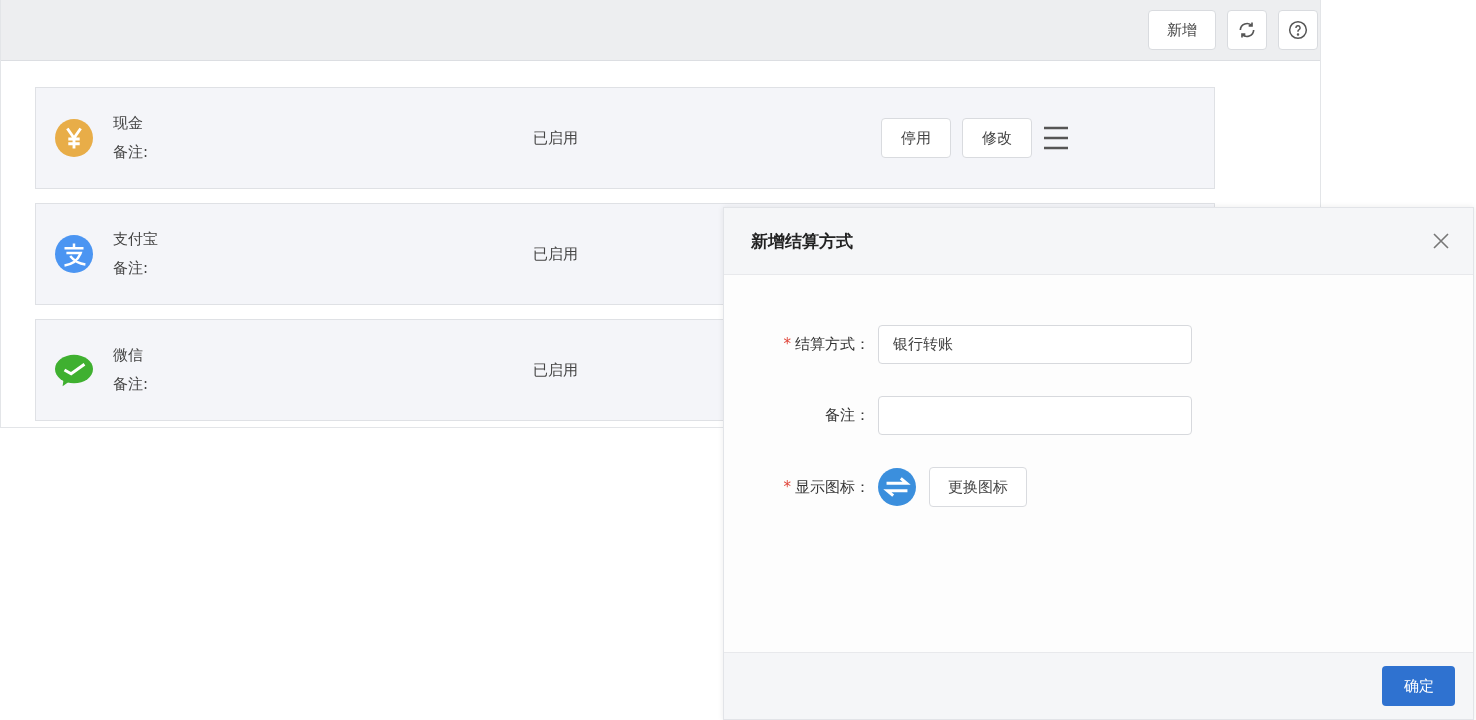 The width and height of the screenshot is (1476, 720). I want to click on yen-coin-icon, so click(74, 138).